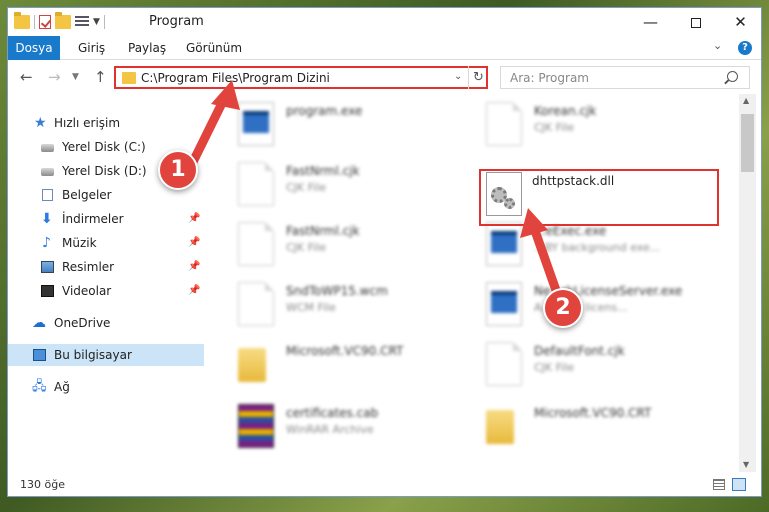 The image size is (769, 512). Describe the element at coordinates (178, 170) in the screenshot. I see `step-badge-1: 1` at that location.